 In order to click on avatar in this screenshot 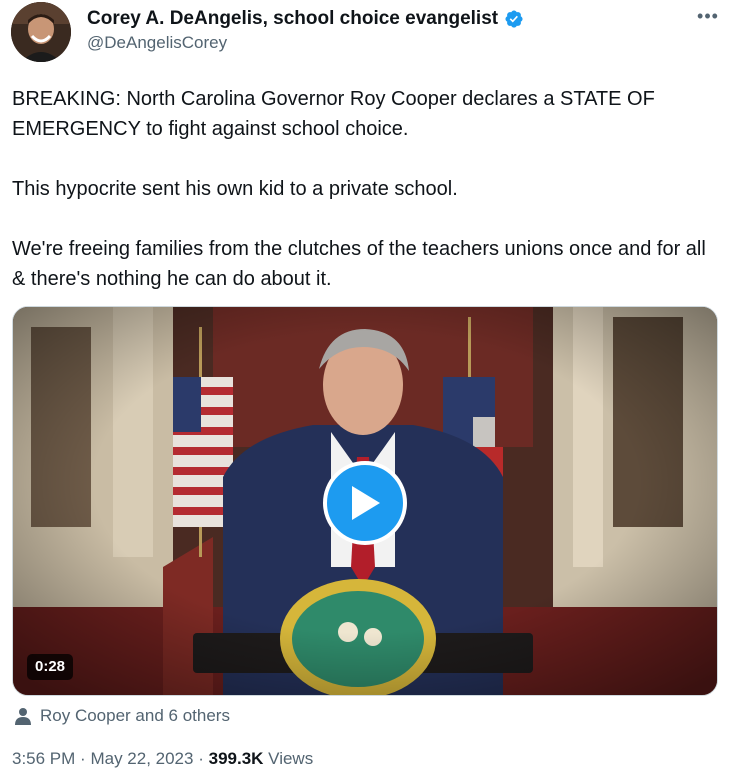, I will do `click(41, 32)`.